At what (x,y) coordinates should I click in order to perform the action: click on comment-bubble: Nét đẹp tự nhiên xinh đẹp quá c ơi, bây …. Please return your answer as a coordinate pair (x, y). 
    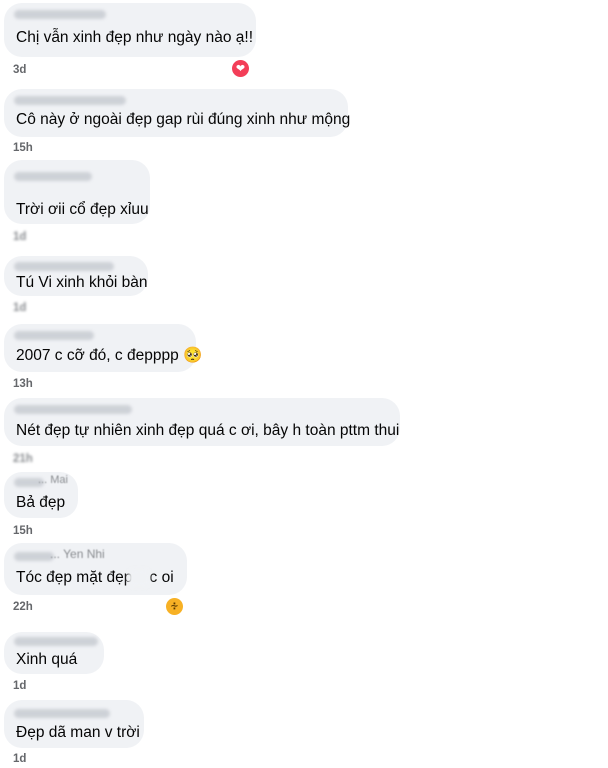
    Looking at the image, I should click on (202, 422).